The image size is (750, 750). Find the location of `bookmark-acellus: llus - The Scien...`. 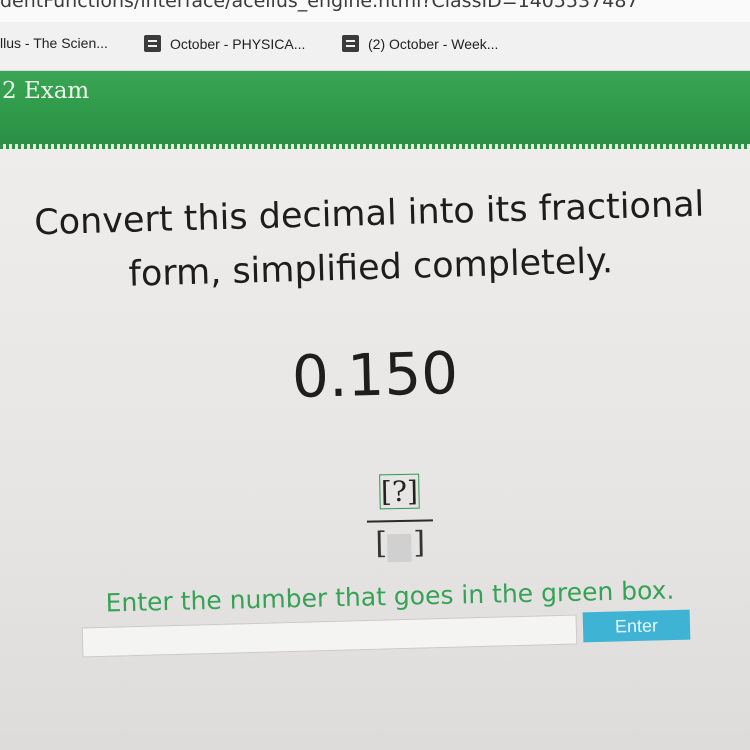

bookmark-acellus: llus - The Scien... is located at coordinates (54, 43).